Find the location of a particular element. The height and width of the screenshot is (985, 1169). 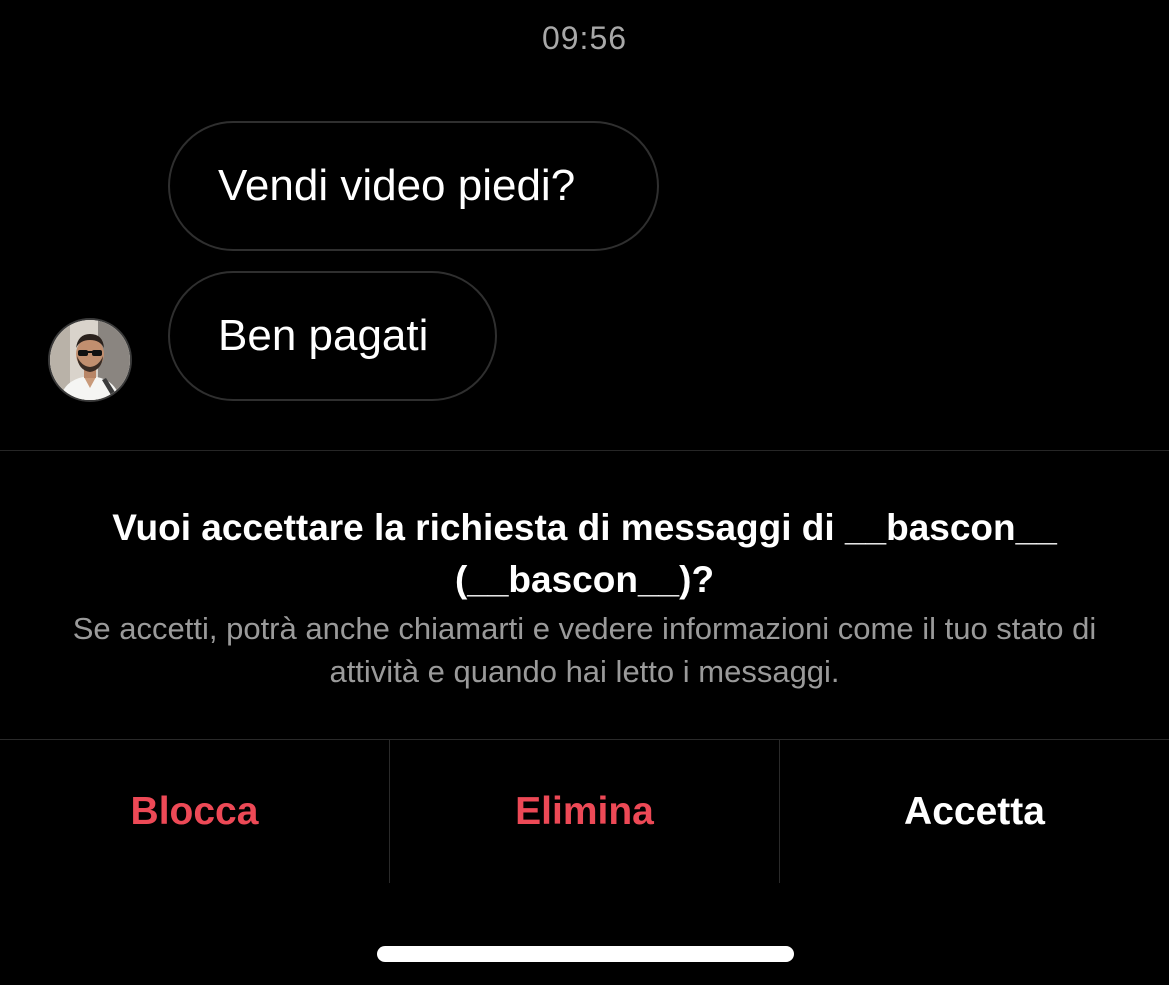

home-indicator is located at coordinates (585, 954).